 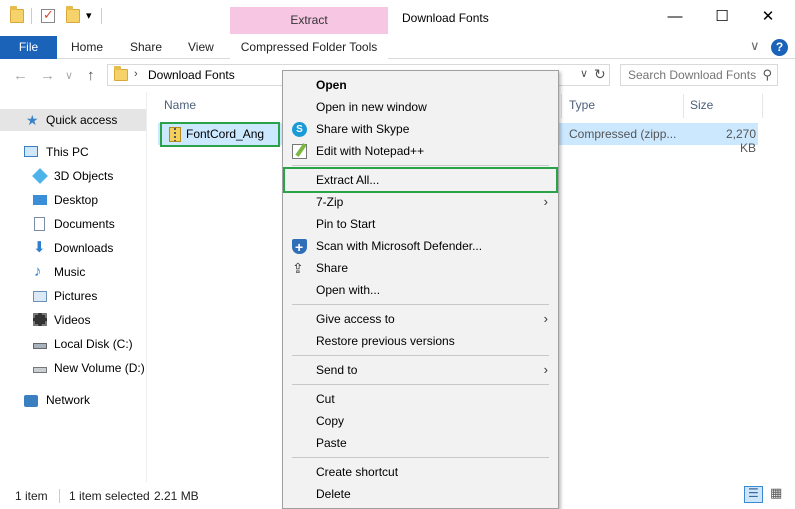 What do you see at coordinates (701, 105) in the screenshot?
I see `column-header-size: Size` at bounding box center [701, 105].